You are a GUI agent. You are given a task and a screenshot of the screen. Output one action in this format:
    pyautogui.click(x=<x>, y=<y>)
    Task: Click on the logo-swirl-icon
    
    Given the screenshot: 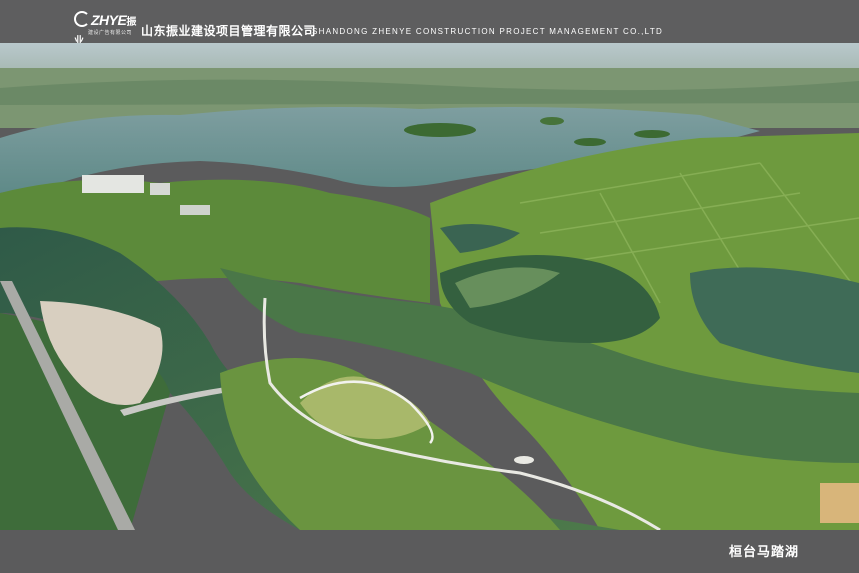 What is the action you would take?
    pyautogui.click(x=82, y=19)
    